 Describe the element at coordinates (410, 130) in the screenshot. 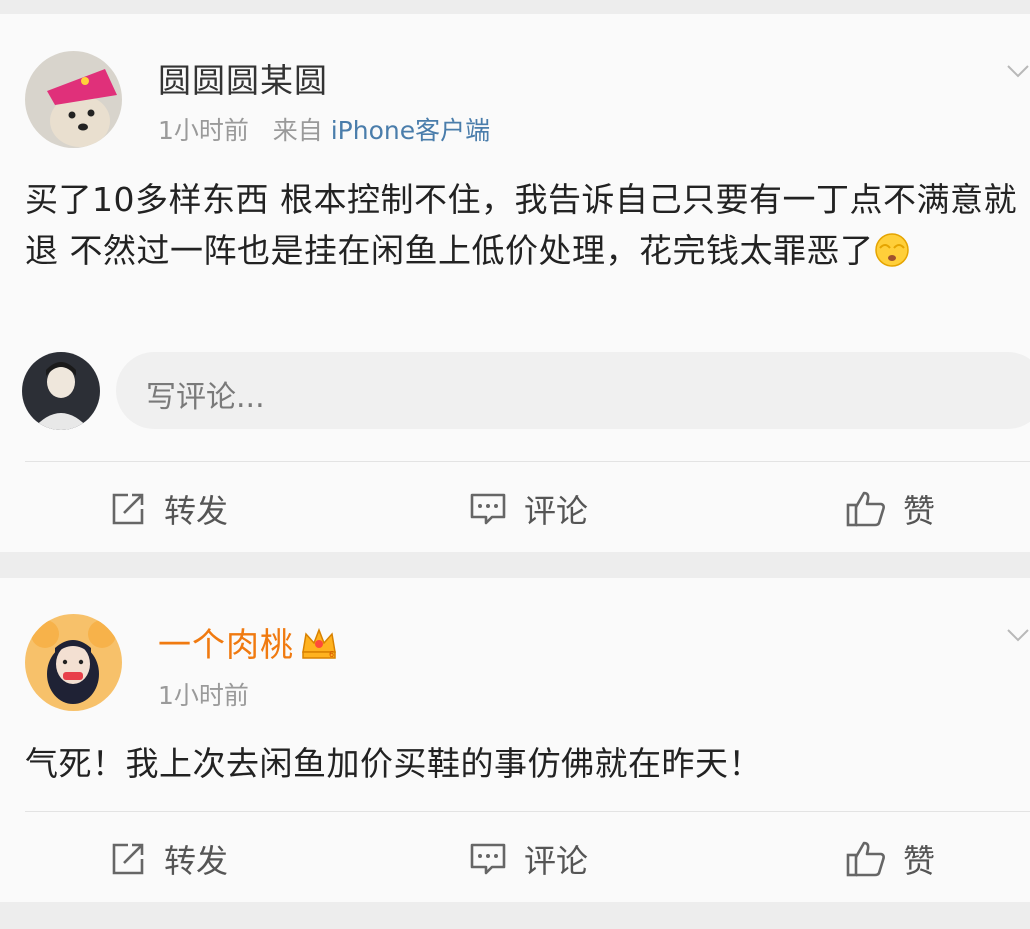

I see `post-source-link: iPhone客户端` at that location.